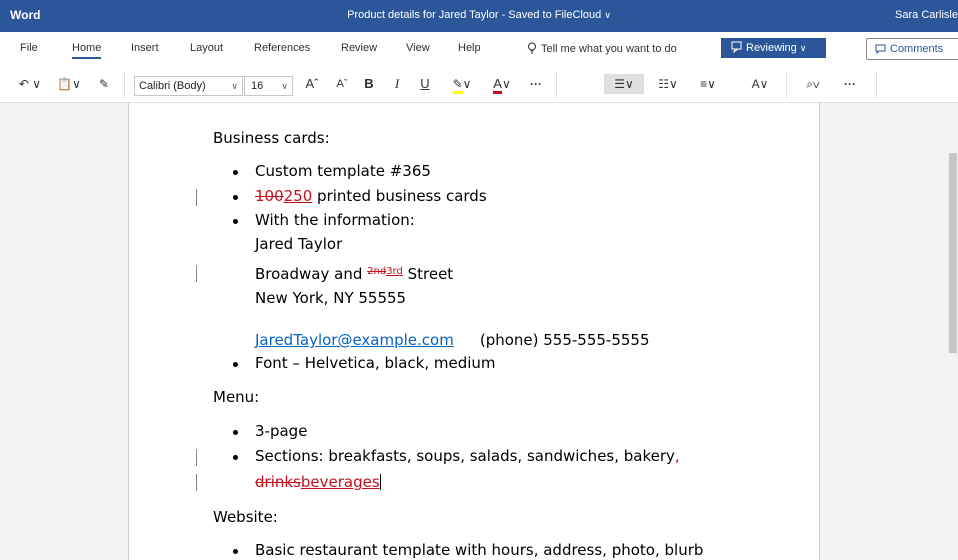  Describe the element at coordinates (245, 517) in the screenshot. I see `website-heading: Website:` at that location.